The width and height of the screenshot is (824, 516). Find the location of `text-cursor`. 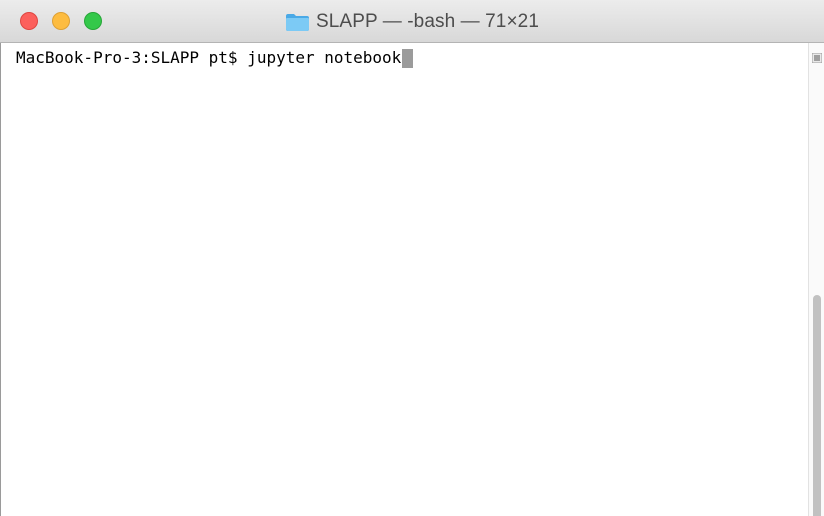

text-cursor is located at coordinates (408, 58).